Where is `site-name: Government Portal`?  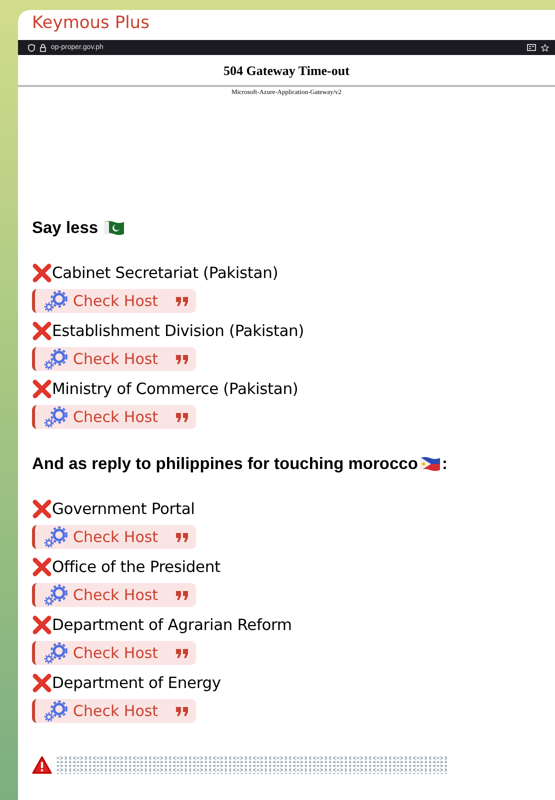
site-name: Government Portal is located at coordinates (123, 509).